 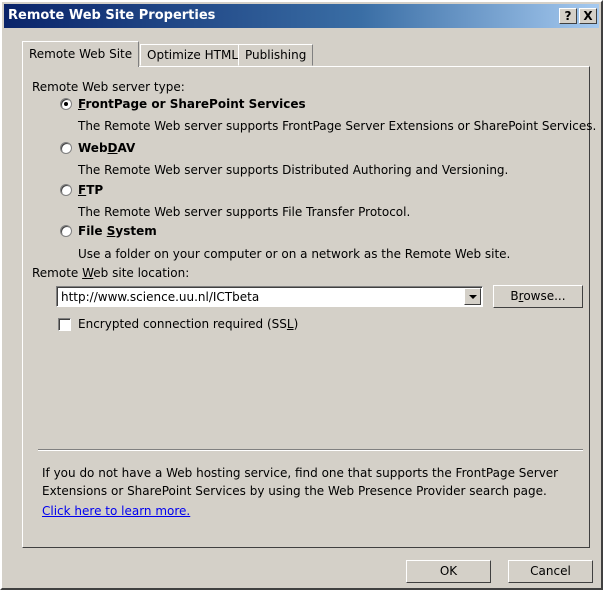 What do you see at coordinates (108, 87) in the screenshot?
I see `server-type-label: Remote Web server type:` at bounding box center [108, 87].